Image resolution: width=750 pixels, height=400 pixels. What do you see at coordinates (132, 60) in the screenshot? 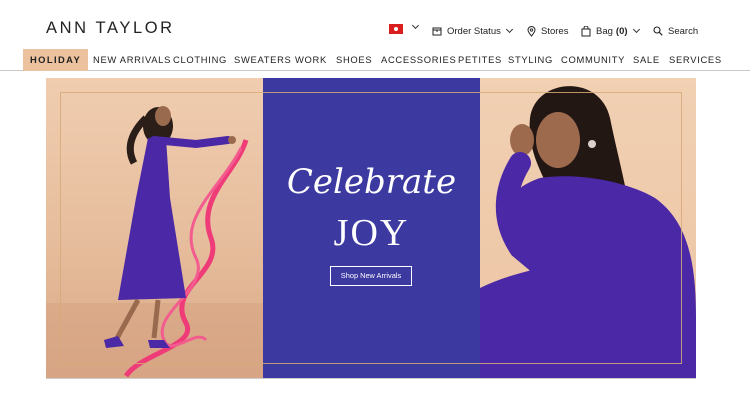
I see `nav-item-new-arrivals: NEW ARRIVALS` at bounding box center [132, 60].